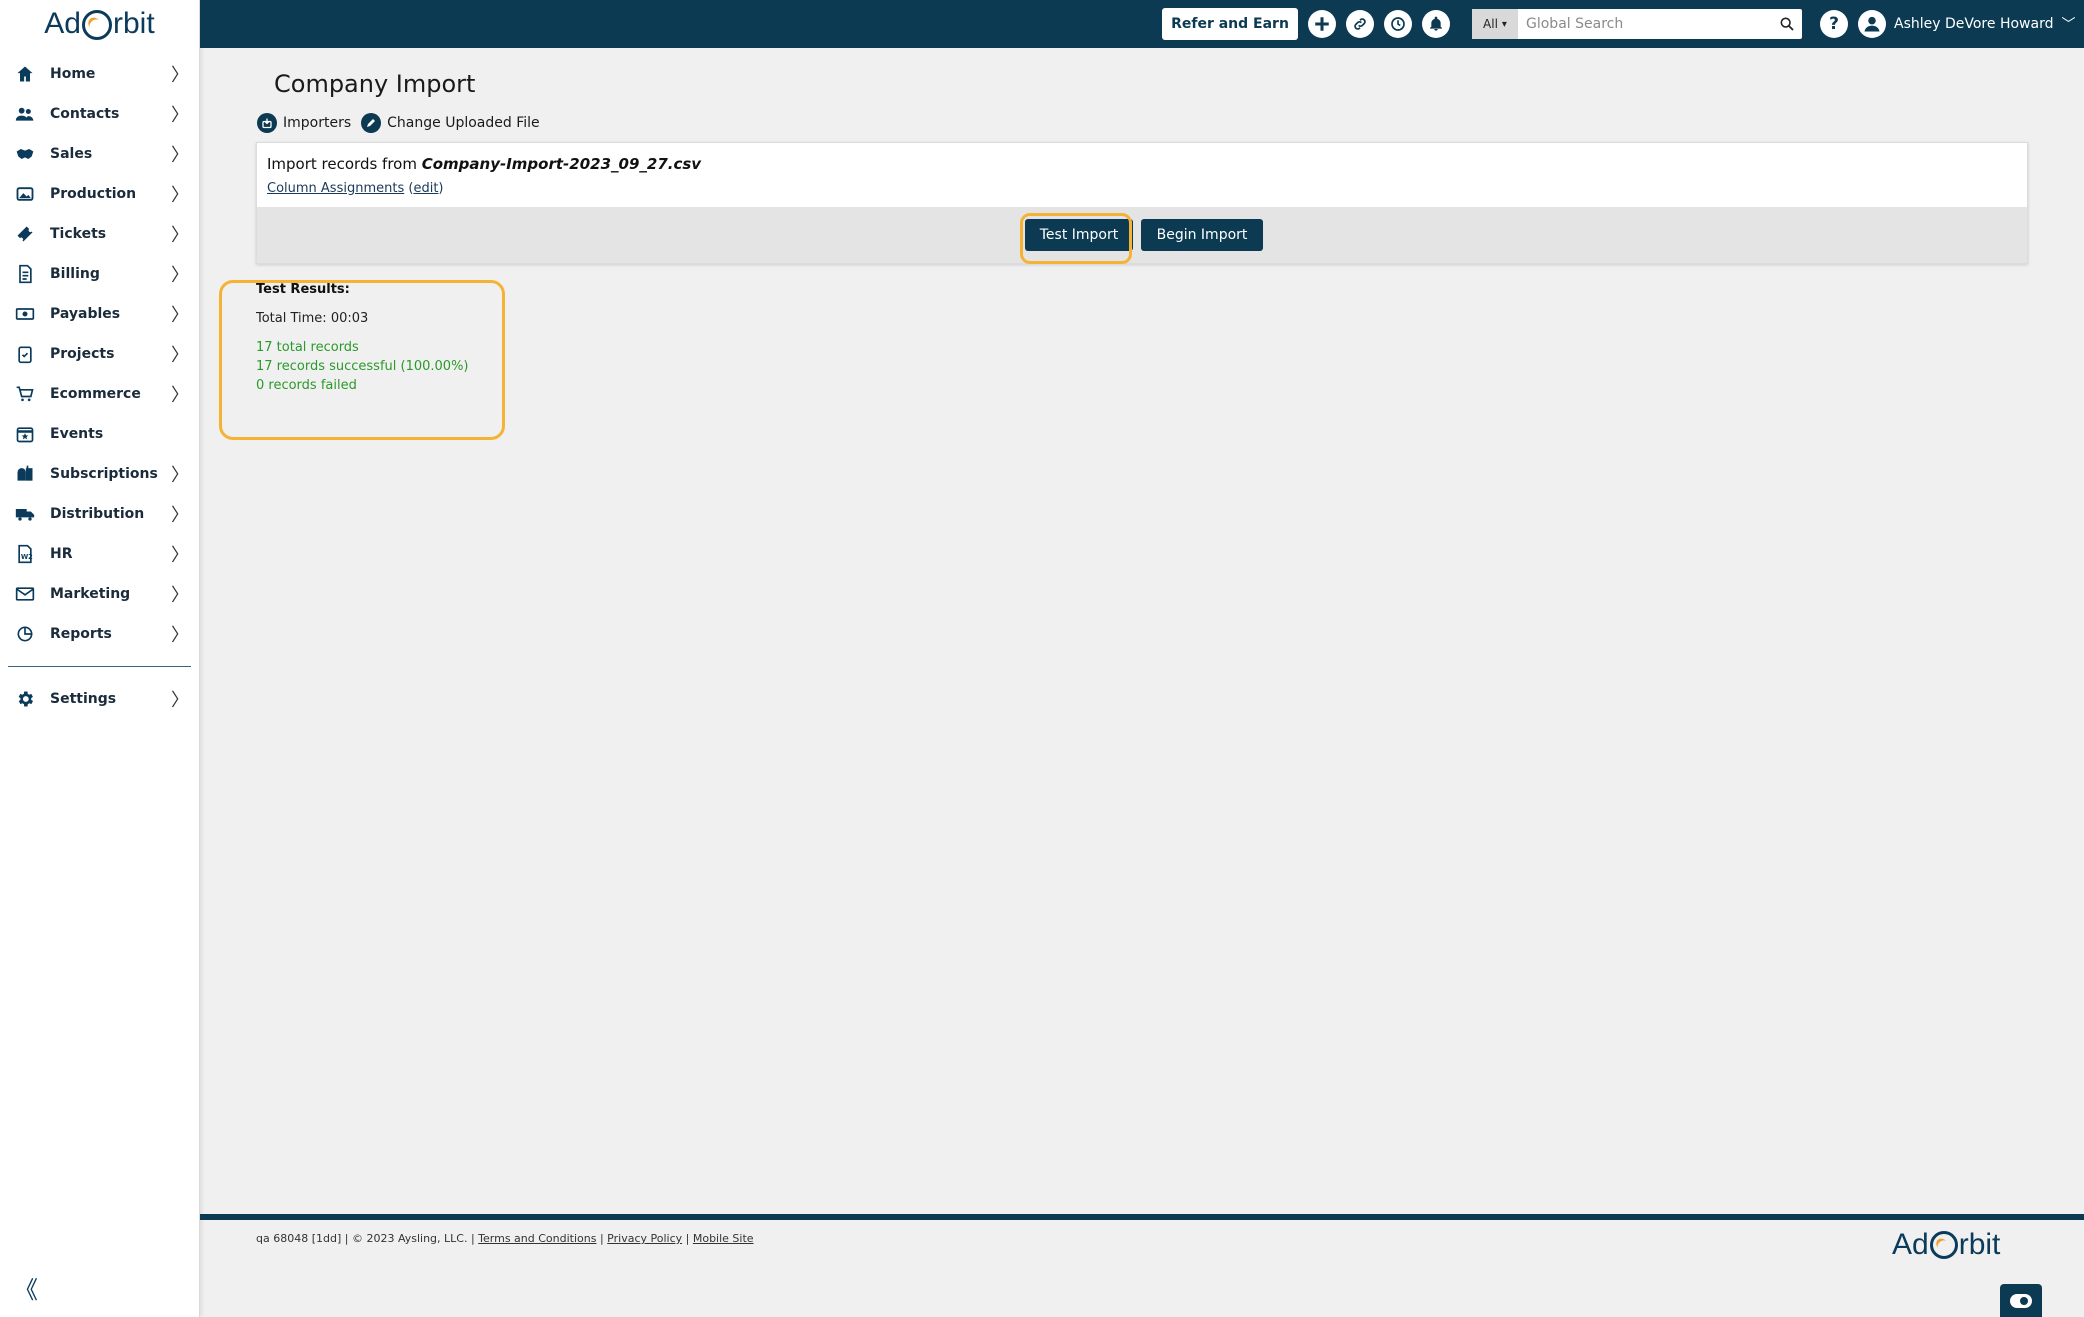  Describe the element at coordinates (362, 360) in the screenshot. I see `test-results-highlight` at that location.